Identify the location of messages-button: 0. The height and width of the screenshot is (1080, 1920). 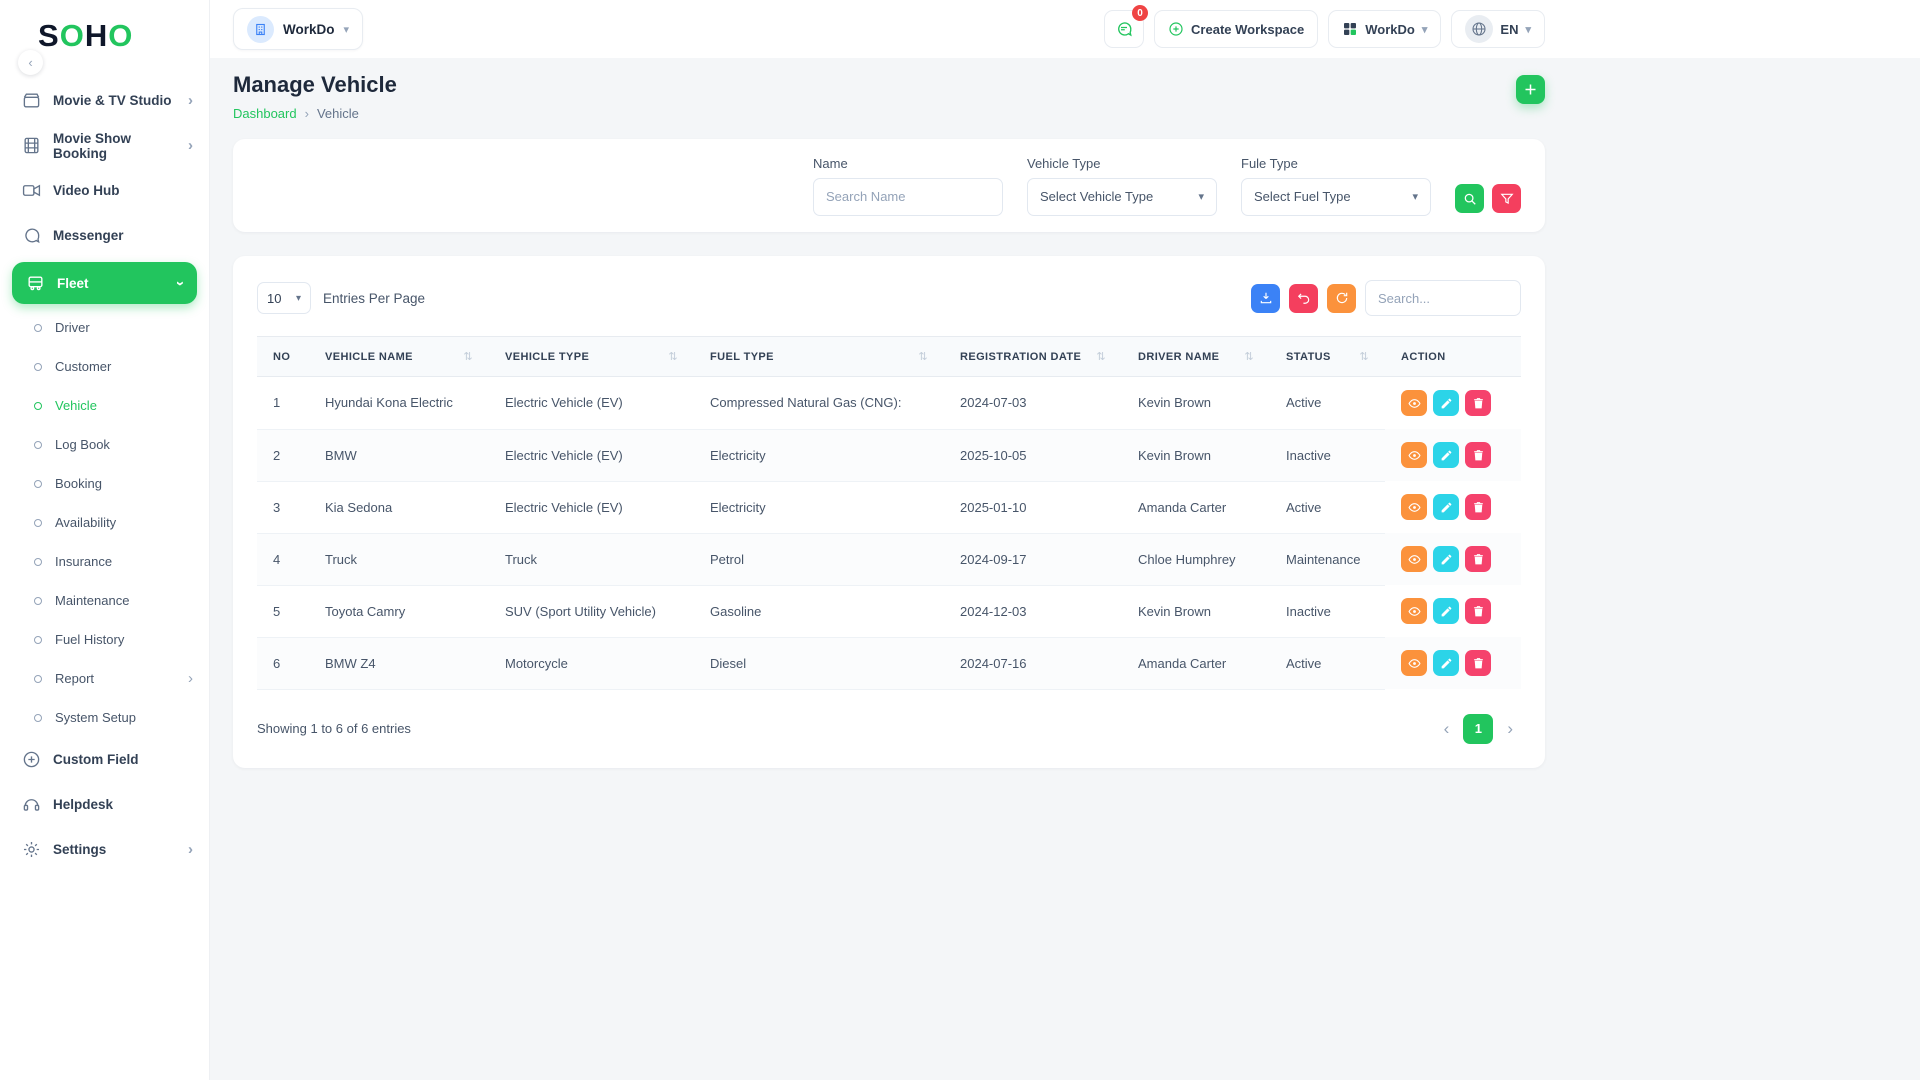
(1126, 26).